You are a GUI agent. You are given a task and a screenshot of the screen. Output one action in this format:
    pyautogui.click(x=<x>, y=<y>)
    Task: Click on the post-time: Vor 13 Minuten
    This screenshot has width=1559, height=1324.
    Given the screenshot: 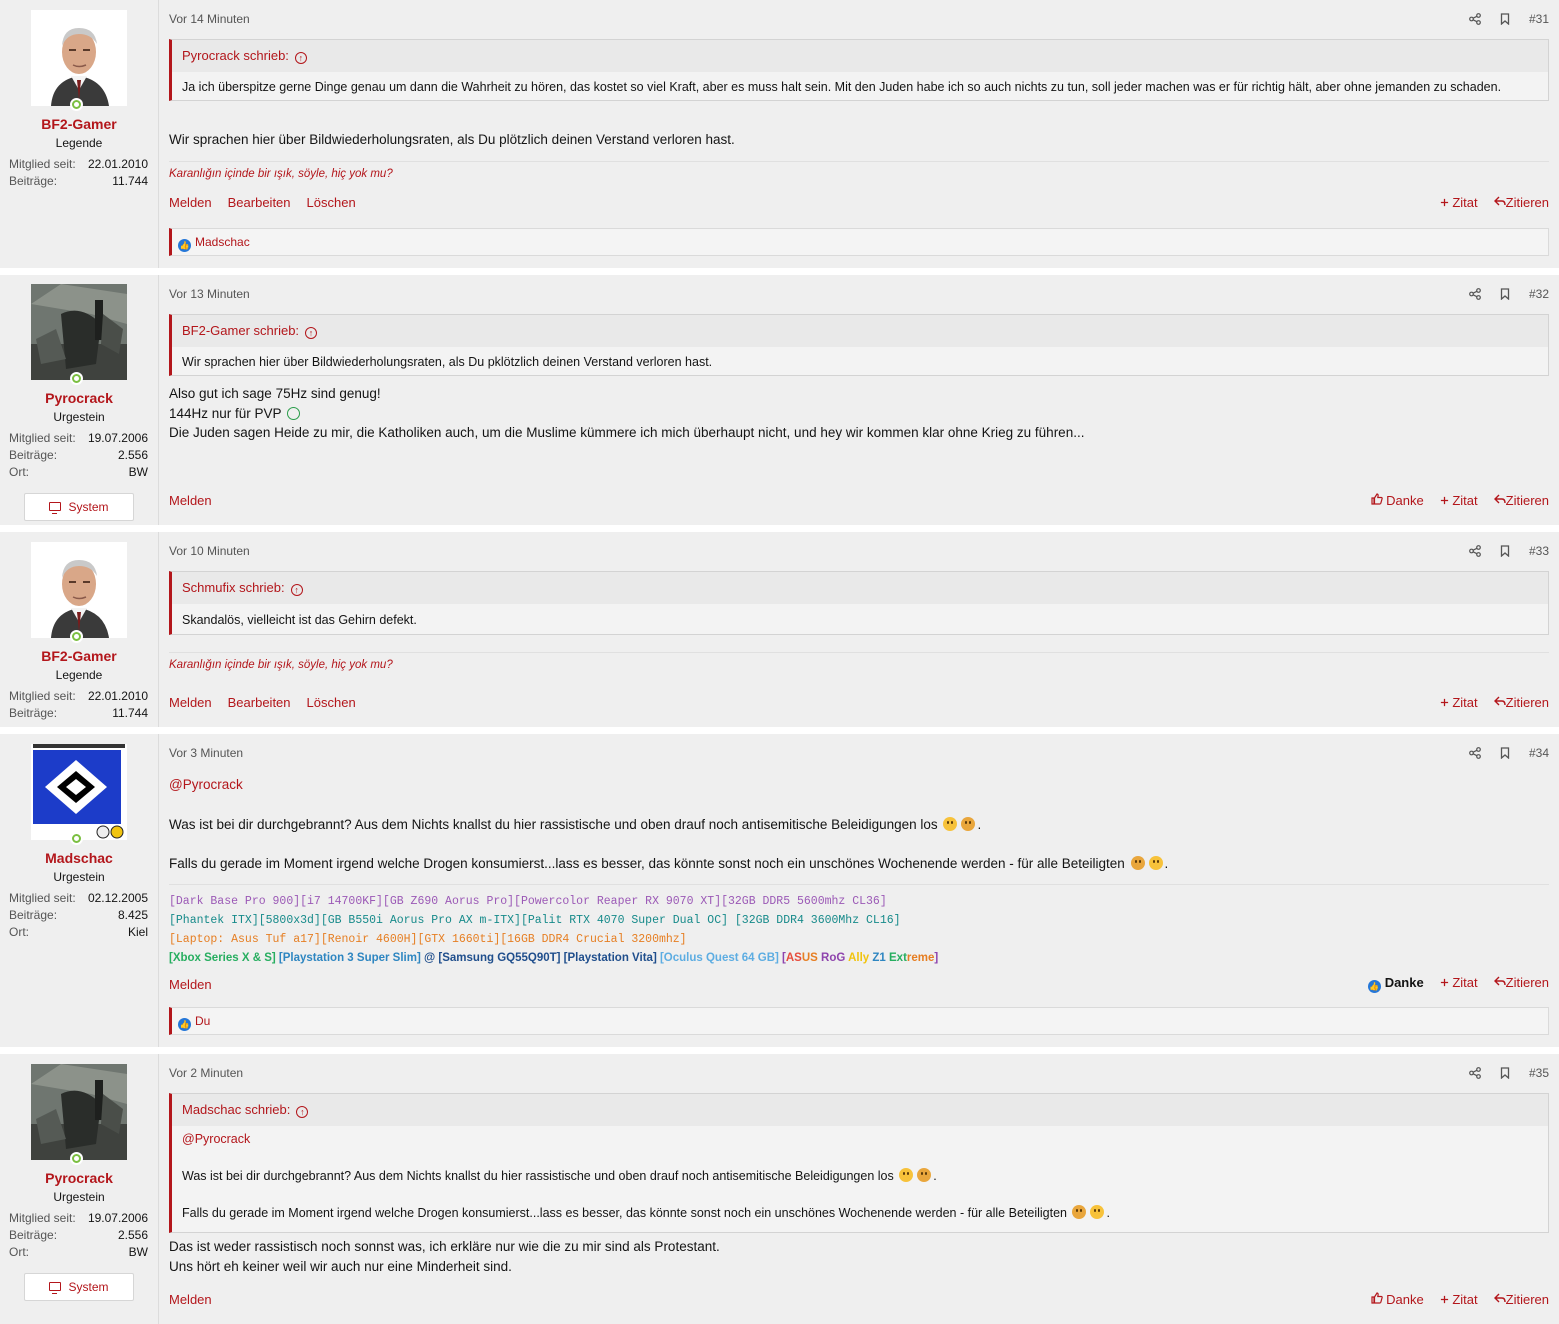 What is the action you would take?
    pyautogui.click(x=209, y=294)
    